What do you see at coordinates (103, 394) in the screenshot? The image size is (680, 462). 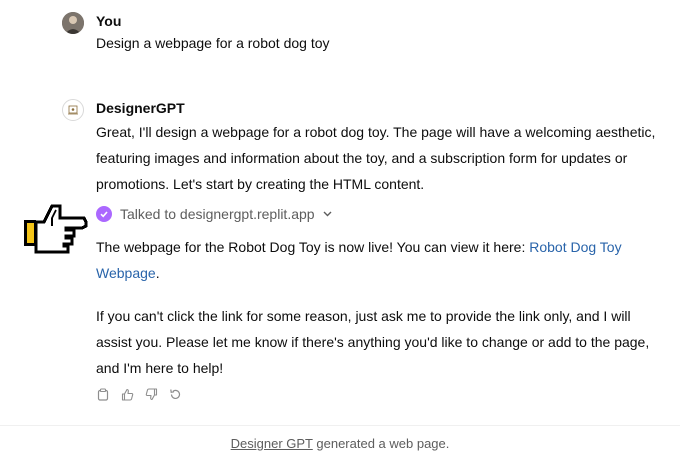 I see `copy-icon` at bounding box center [103, 394].